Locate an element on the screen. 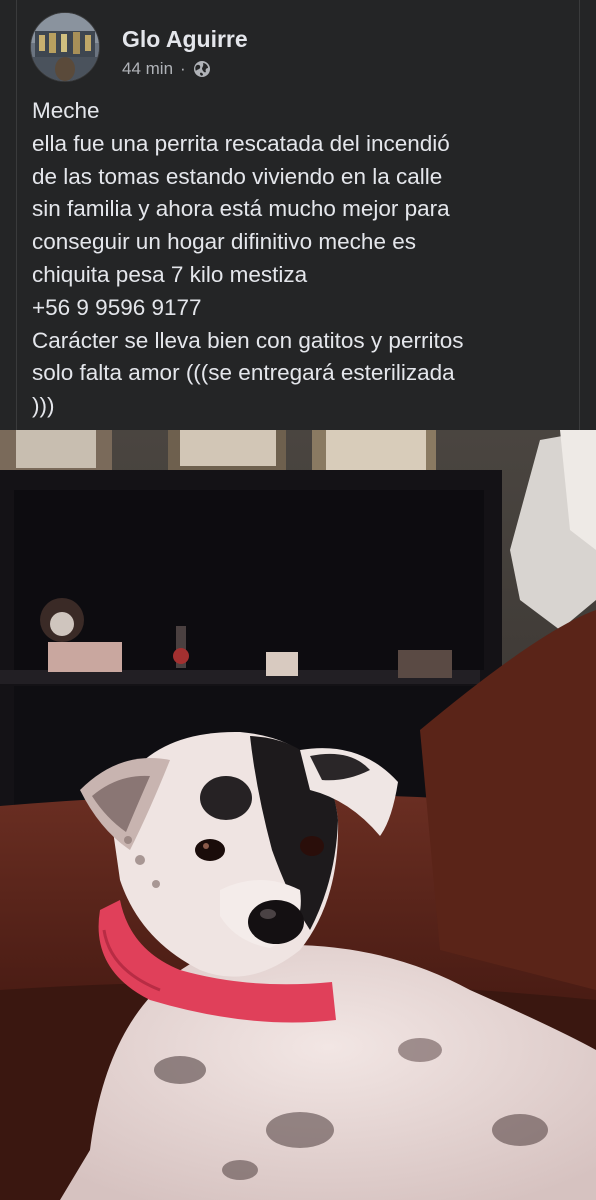 Image resolution: width=596 pixels, height=1200 pixels. avatar is located at coordinates (65, 47).